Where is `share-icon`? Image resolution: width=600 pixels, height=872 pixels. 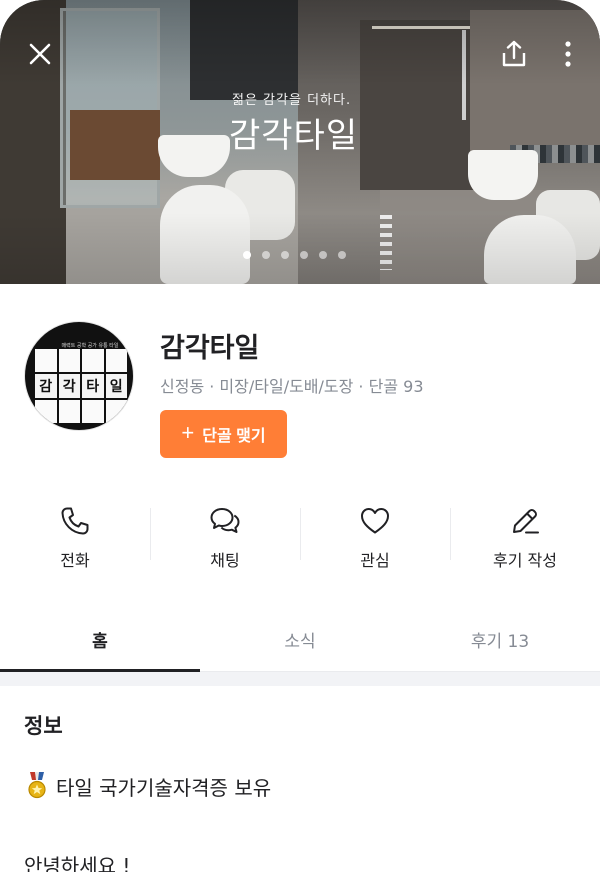
share-icon is located at coordinates (514, 53).